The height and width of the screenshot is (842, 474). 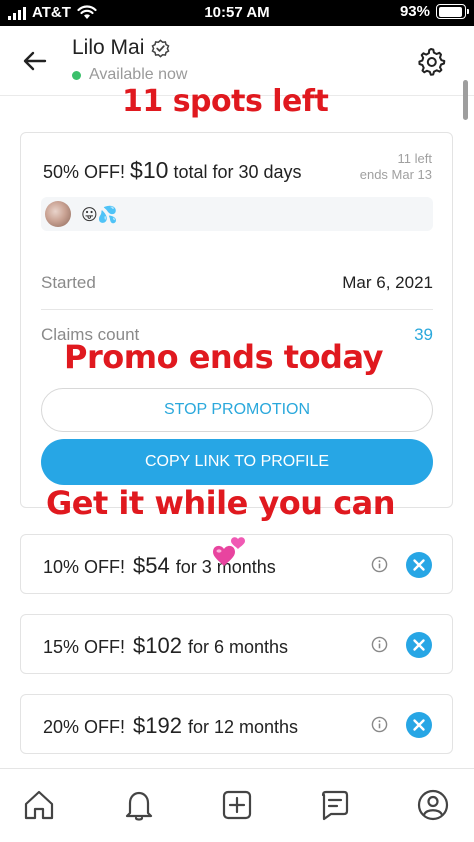 I want to click on offer-discount: 15% OFF!, so click(x=84, y=647).